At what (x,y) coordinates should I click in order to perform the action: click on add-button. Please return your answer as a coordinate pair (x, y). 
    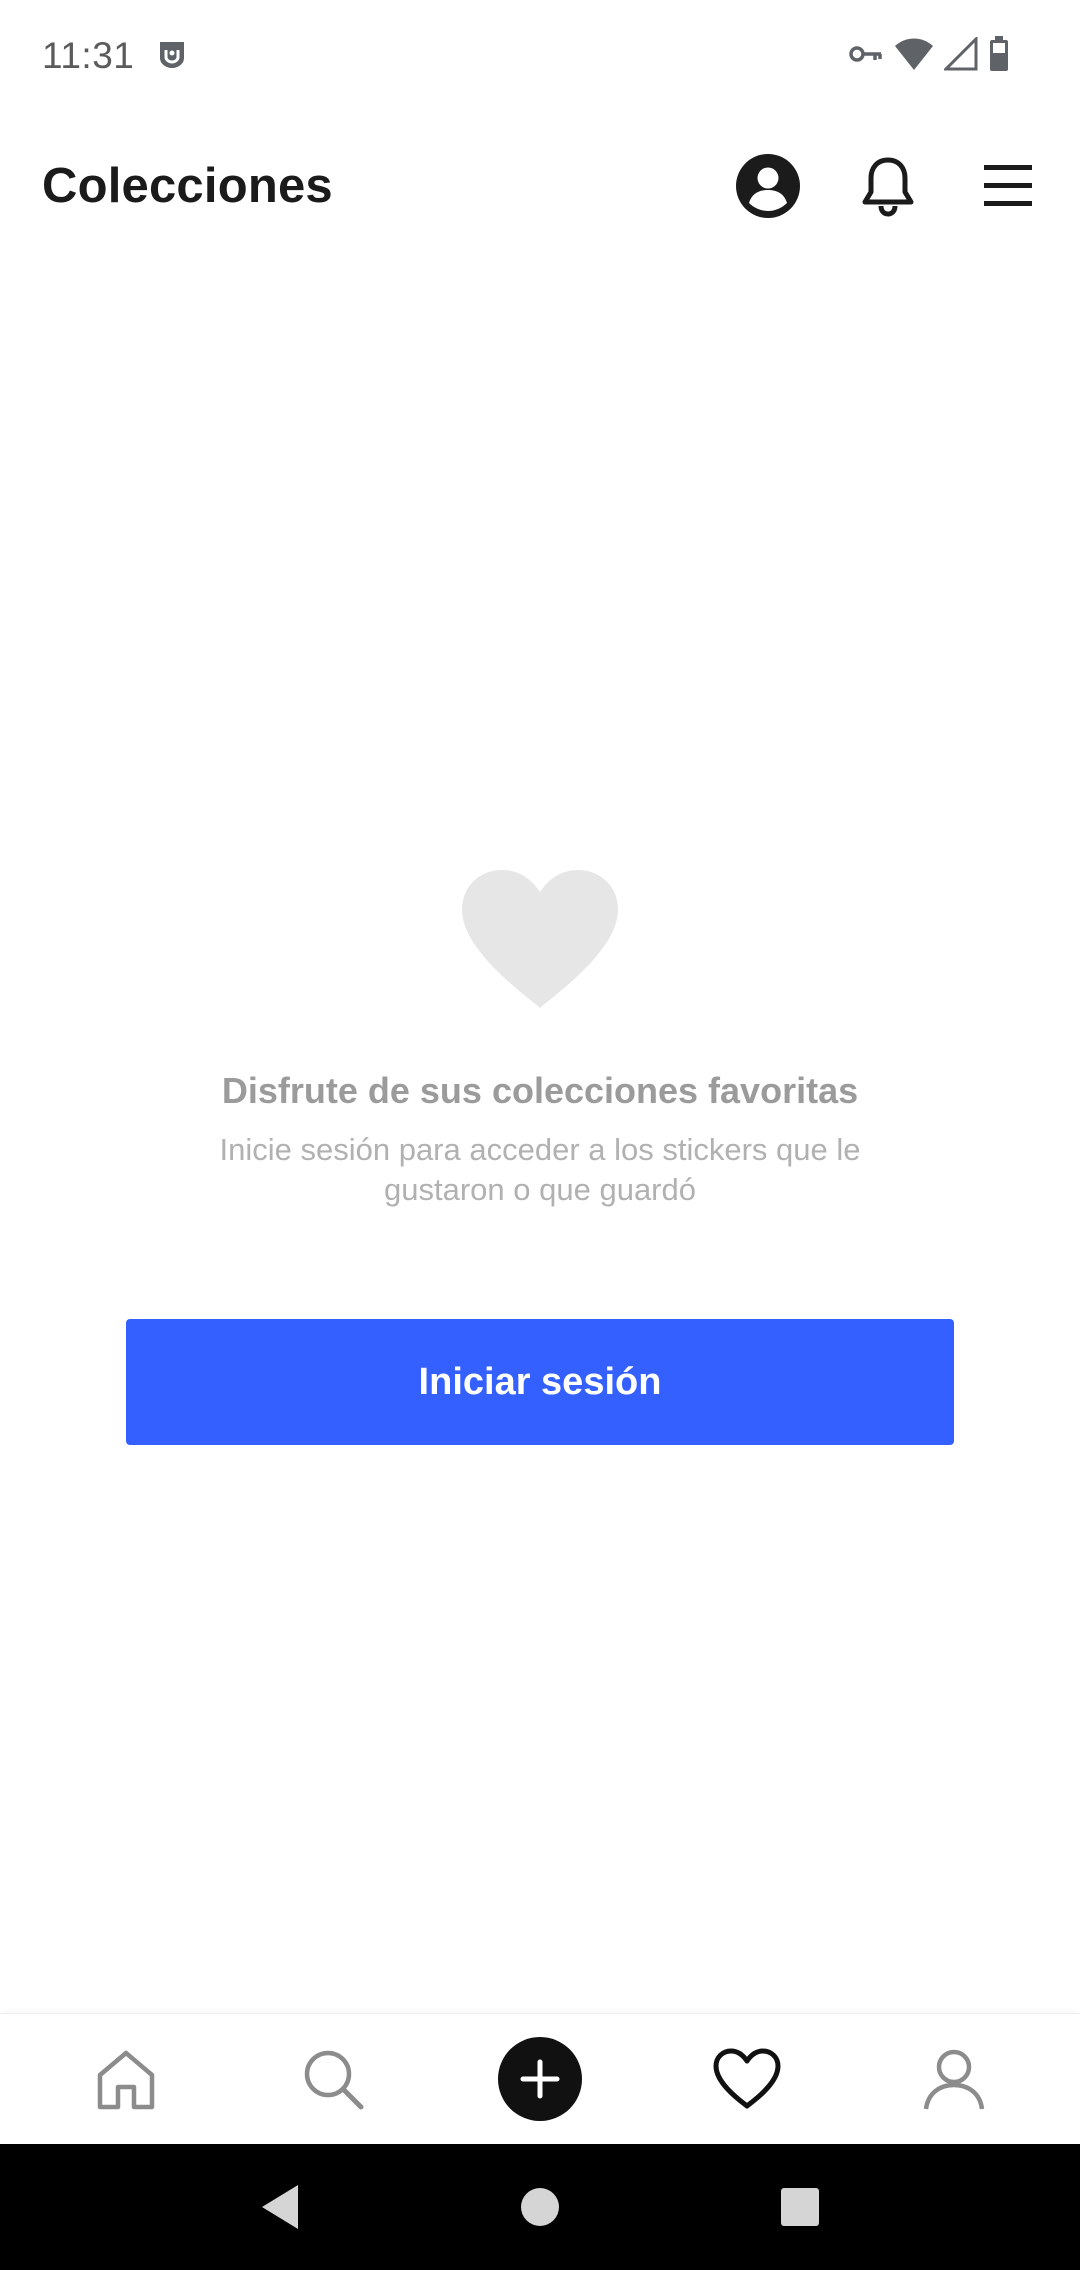
    Looking at the image, I should click on (539, 2079).